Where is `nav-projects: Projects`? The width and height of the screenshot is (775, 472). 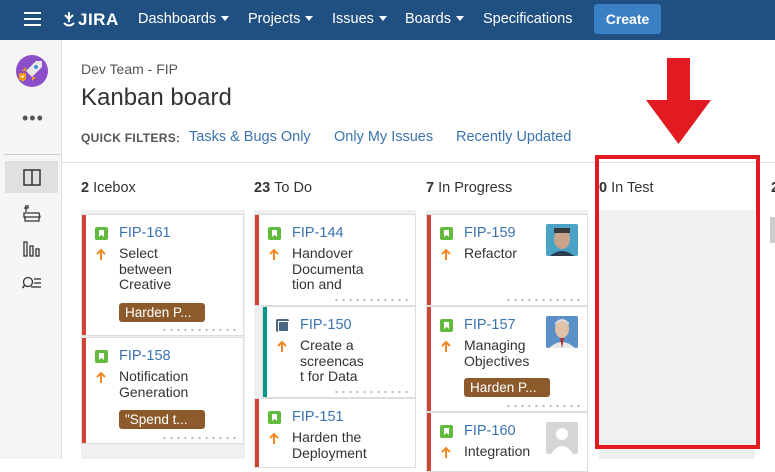 nav-projects: Projects is located at coordinates (281, 20).